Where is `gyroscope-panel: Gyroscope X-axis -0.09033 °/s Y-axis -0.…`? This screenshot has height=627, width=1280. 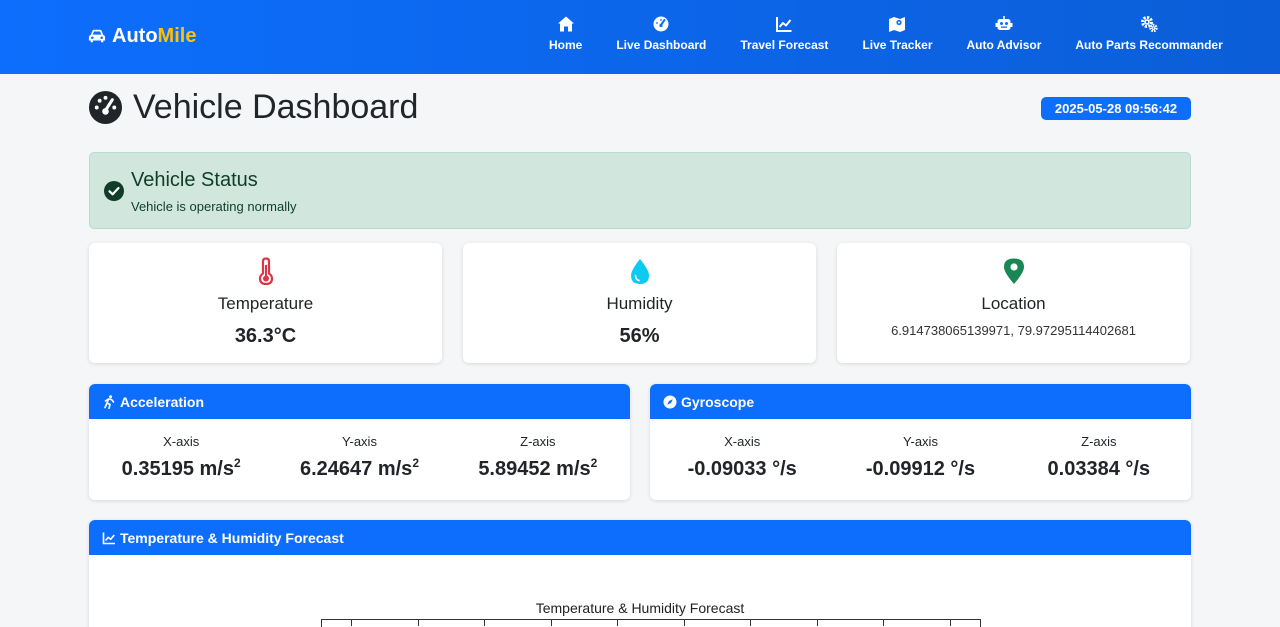
gyroscope-panel: Gyroscope X-axis -0.09033 °/s Y-axis -0.… is located at coordinates (920, 442).